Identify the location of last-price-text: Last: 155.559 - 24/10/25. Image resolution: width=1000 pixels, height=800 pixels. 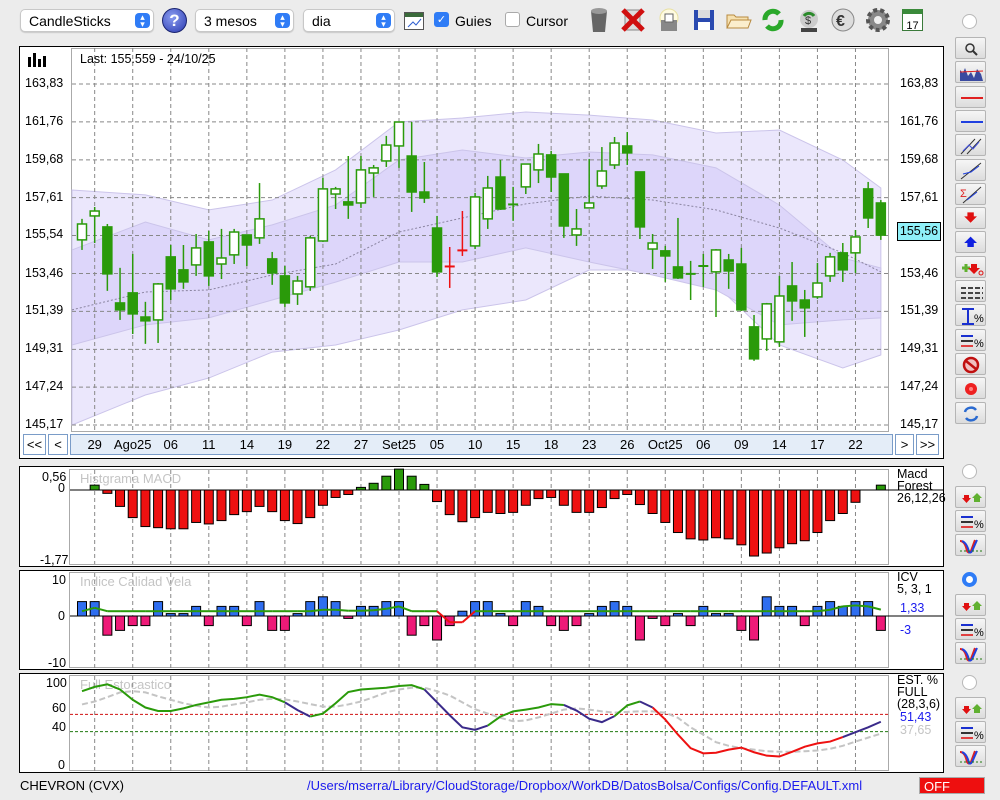
(148, 59).